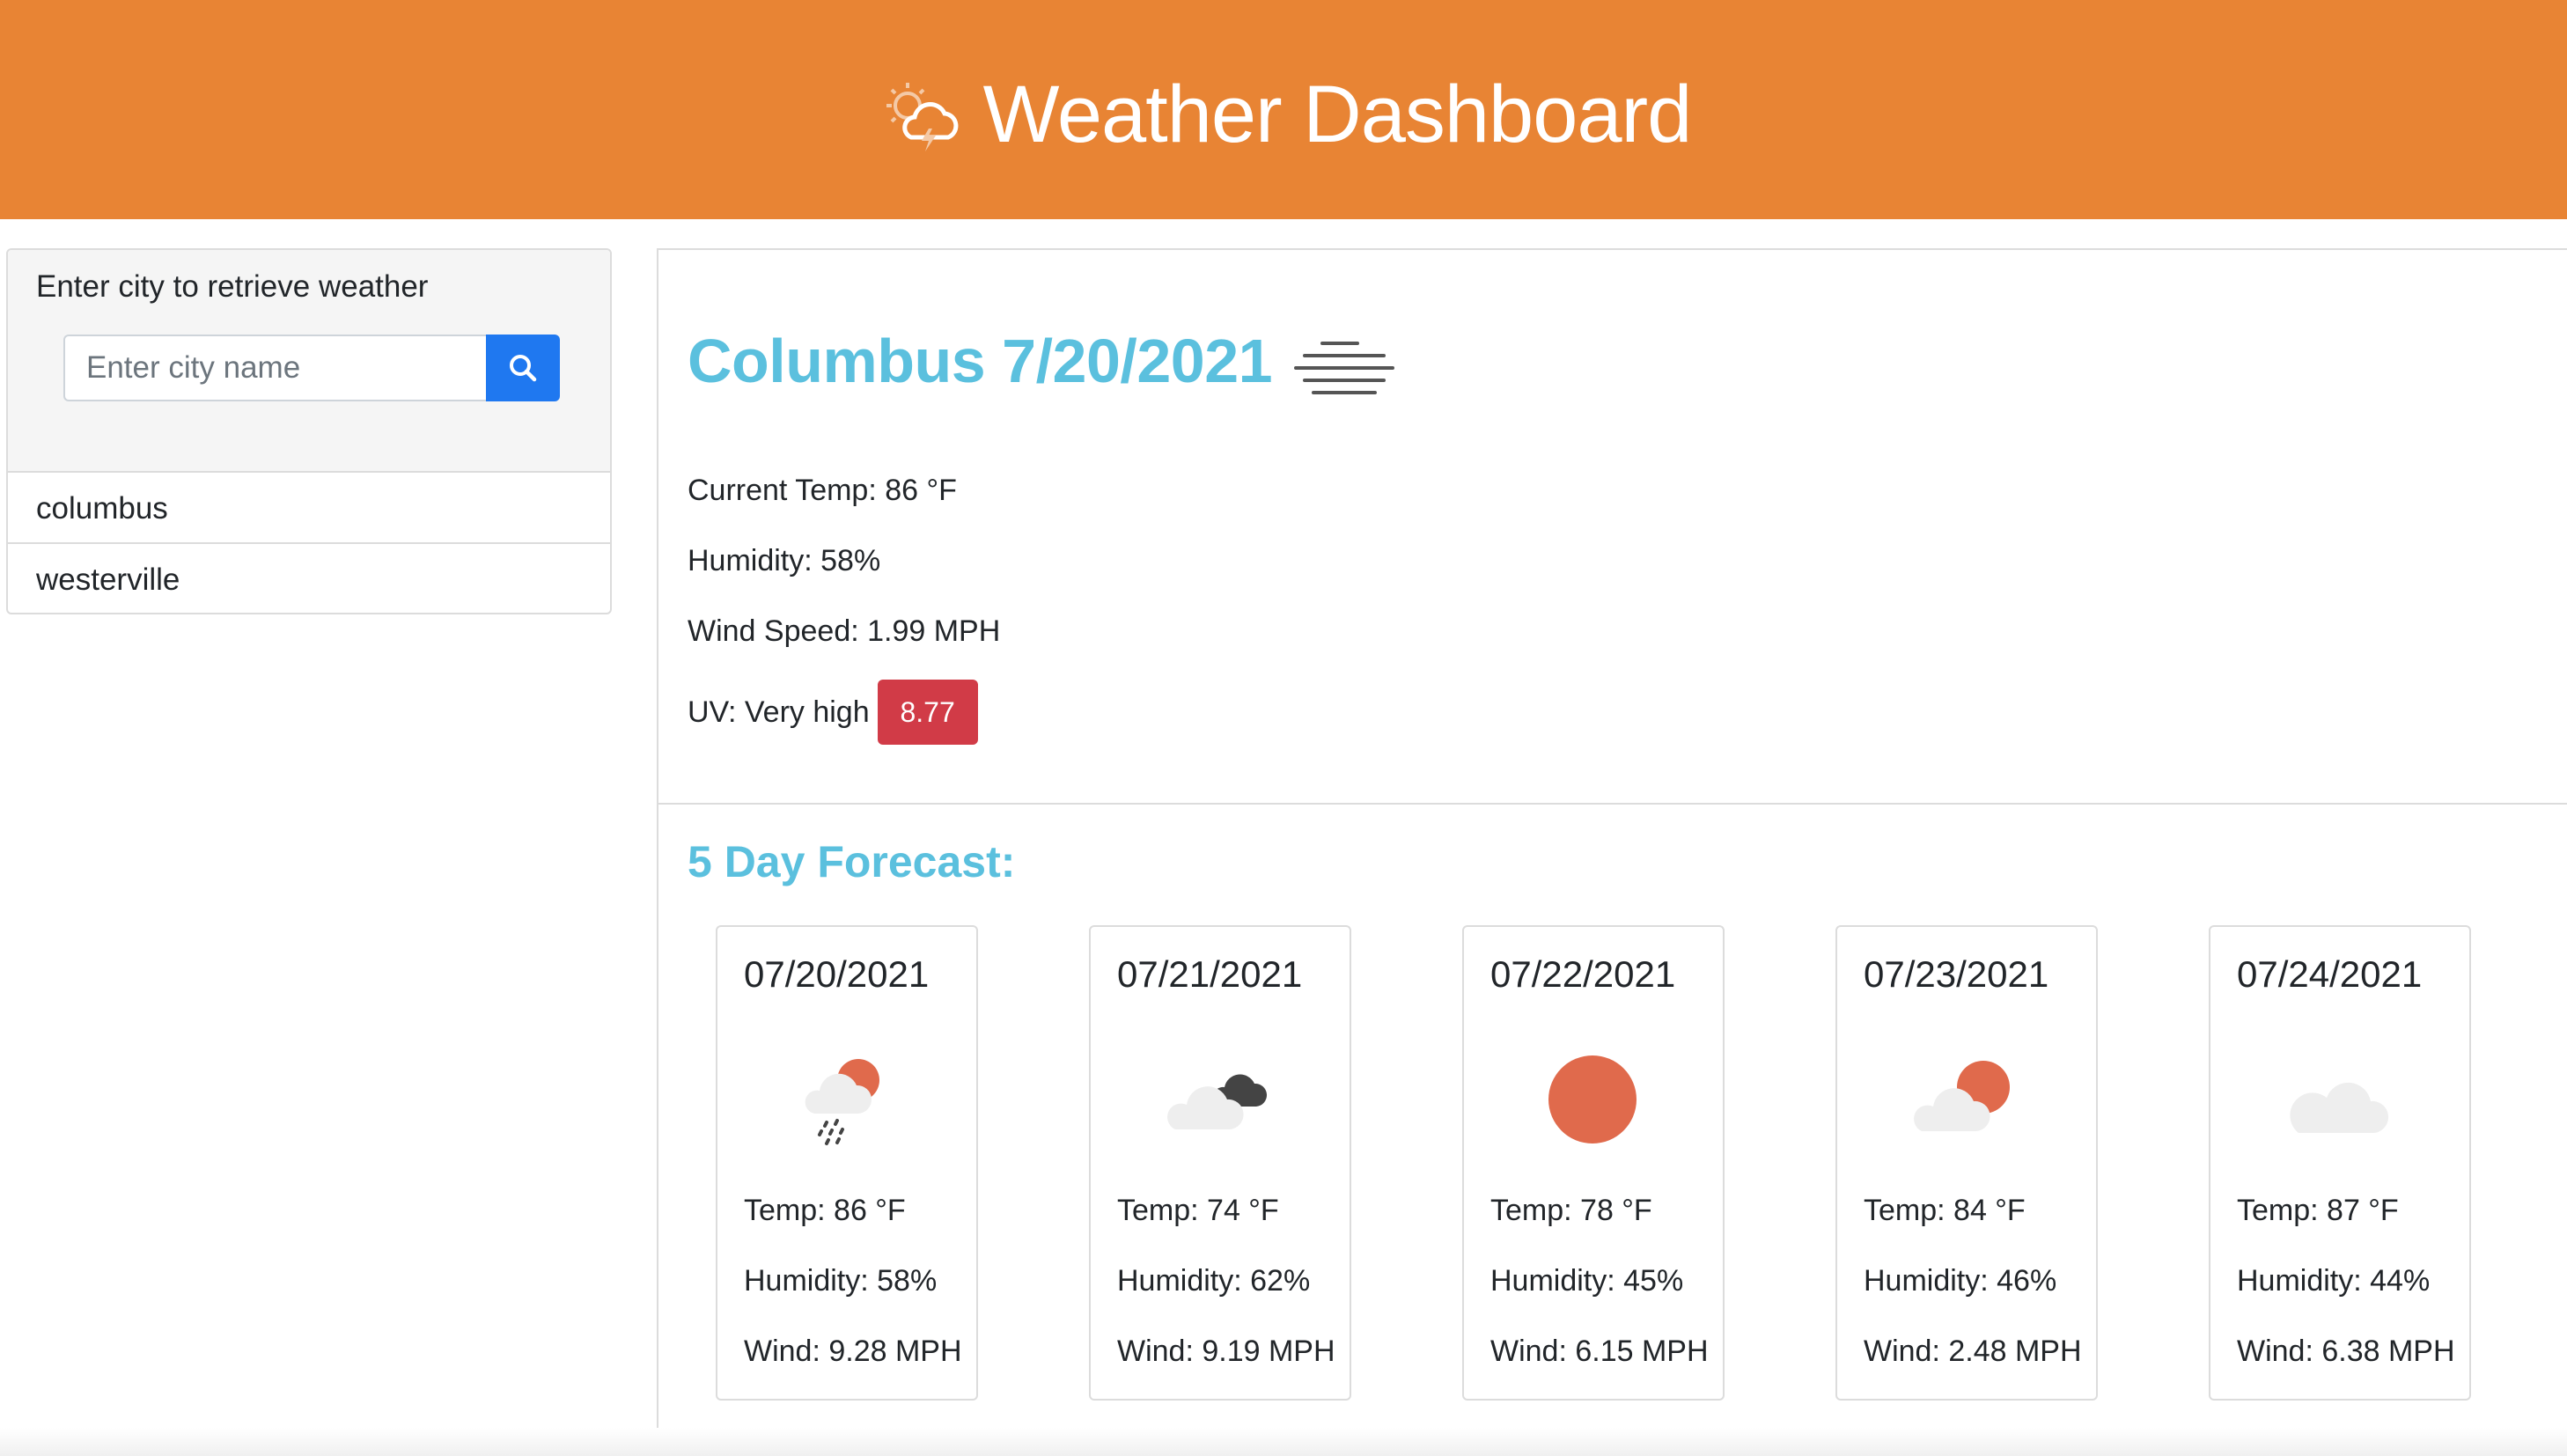 Image resolution: width=2567 pixels, height=1456 pixels. I want to click on uv-row: UV: Very high 8.77, so click(833, 712).